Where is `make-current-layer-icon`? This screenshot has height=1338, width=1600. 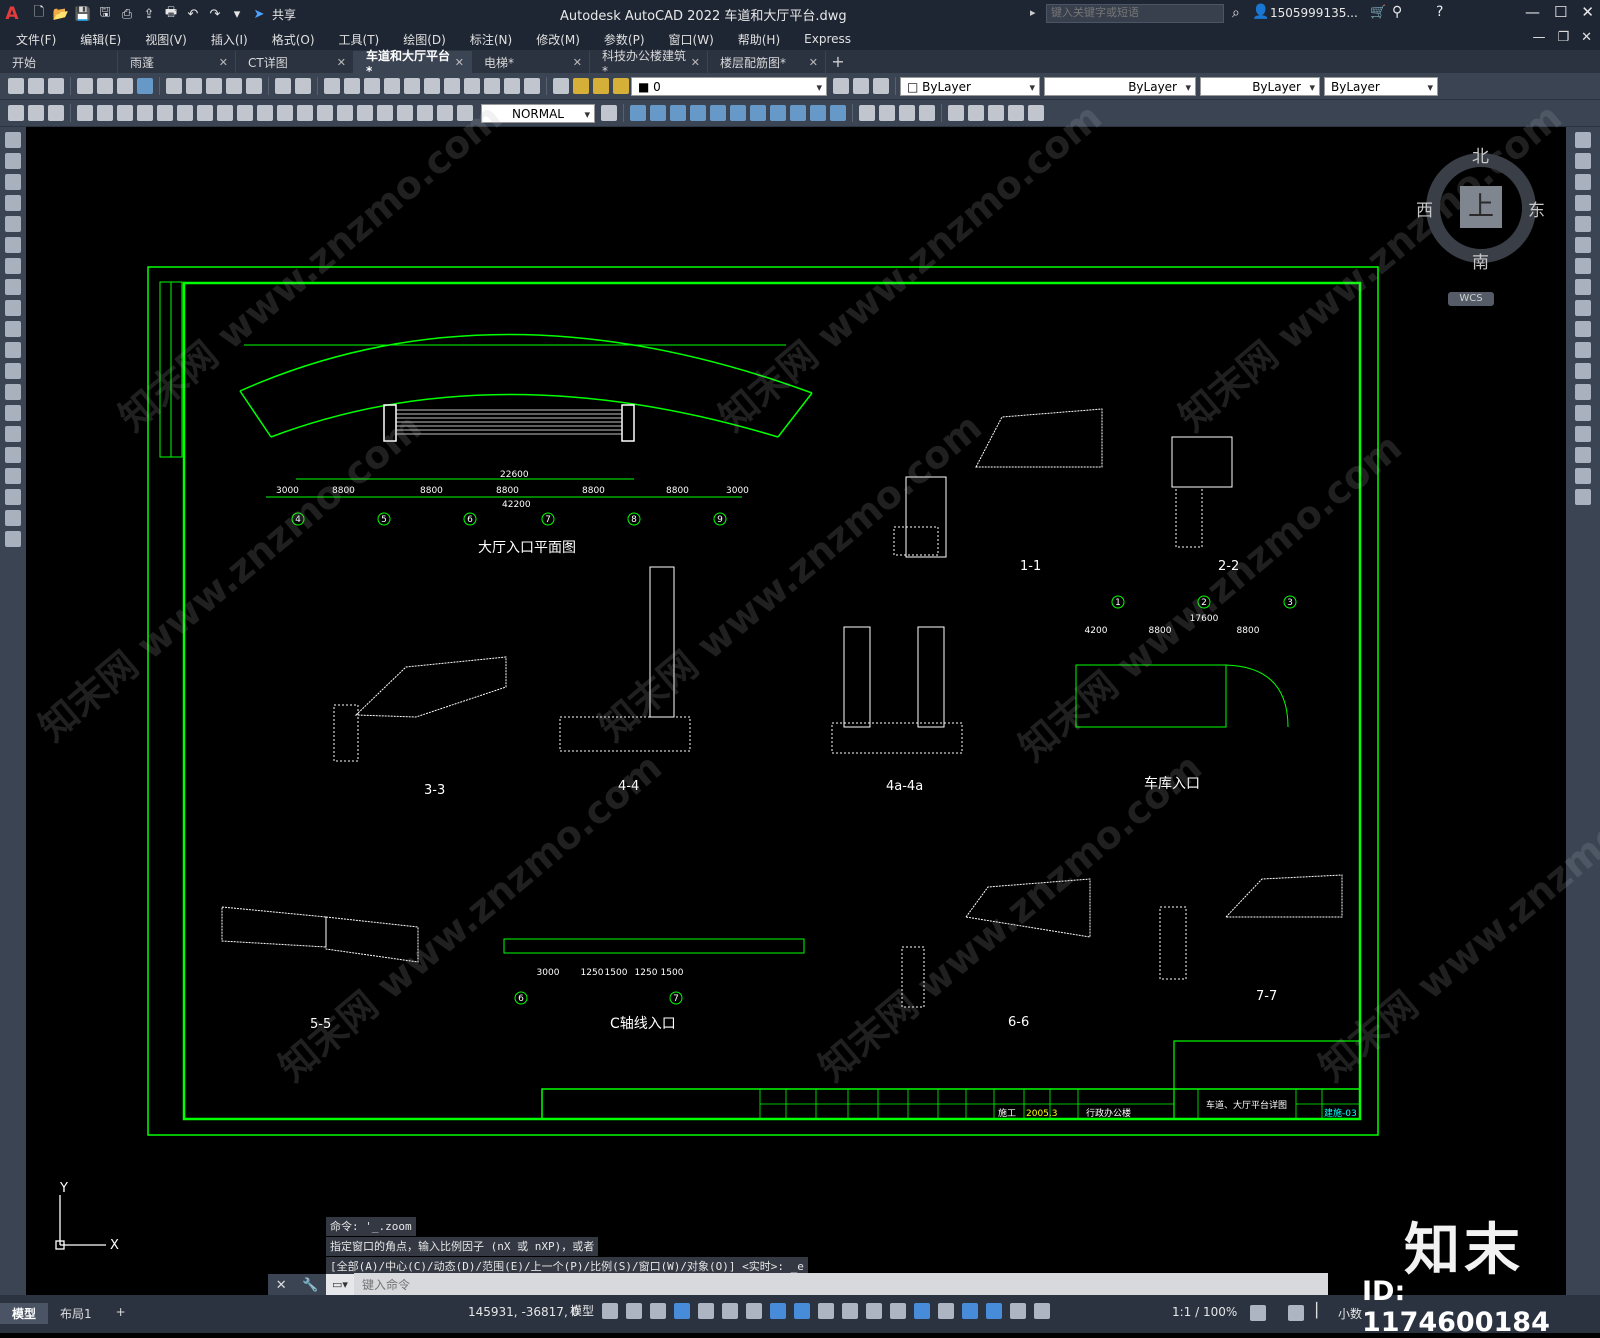 make-current-layer-icon is located at coordinates (841, 86).